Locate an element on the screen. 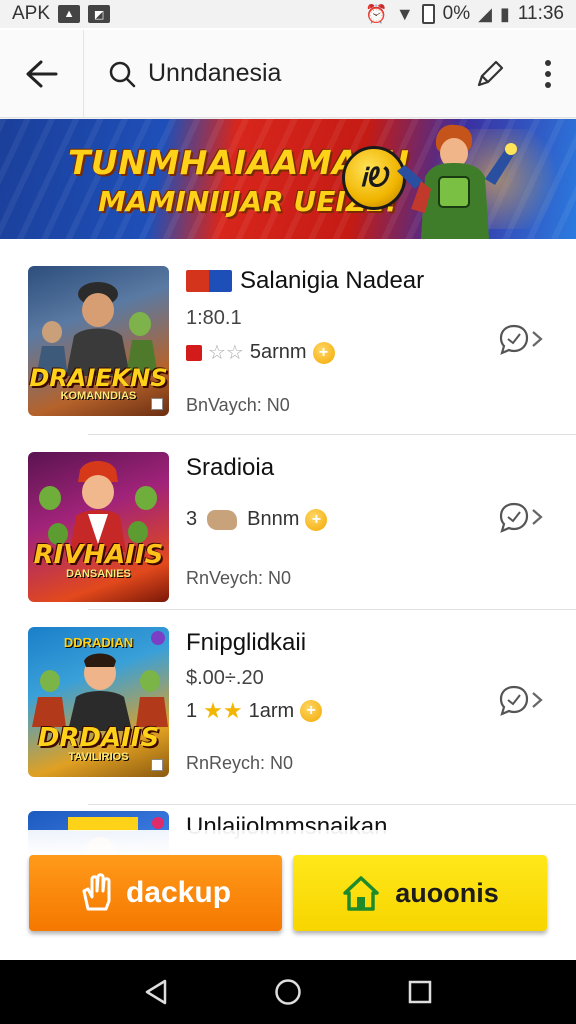  home-icon is located at coordinates (361, 893).